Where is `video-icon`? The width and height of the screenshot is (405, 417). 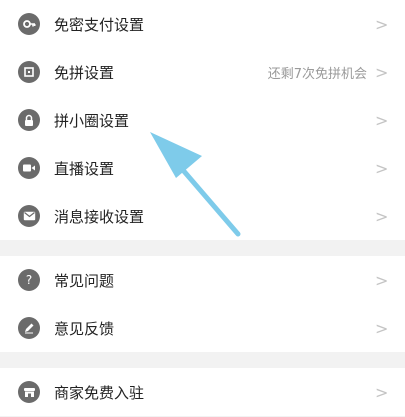 video-icon is located at coordinates (29, 168).